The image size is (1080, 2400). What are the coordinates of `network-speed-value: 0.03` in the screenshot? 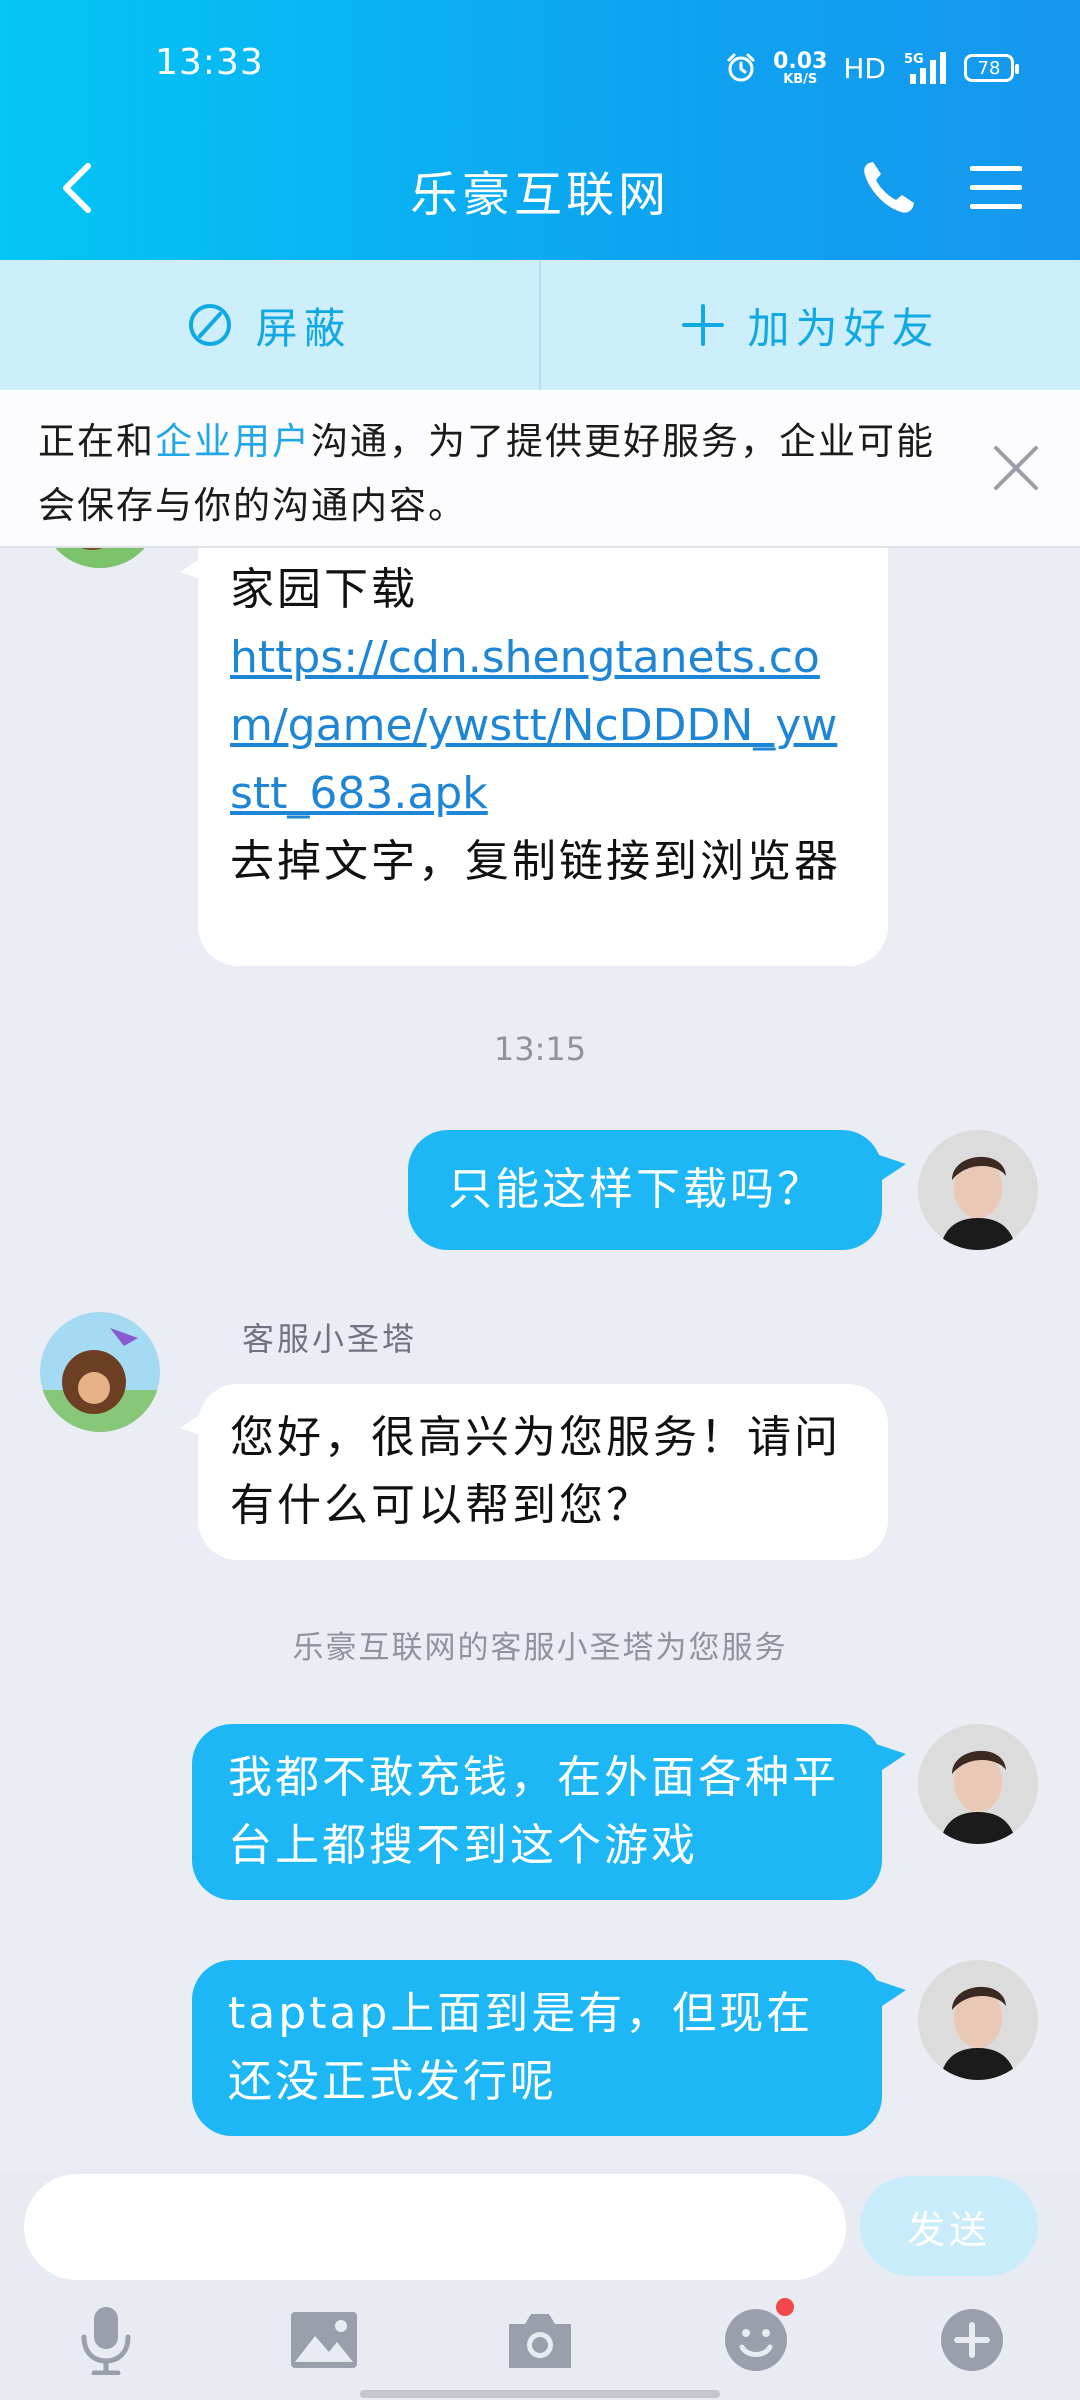 It's located at (800, 61).